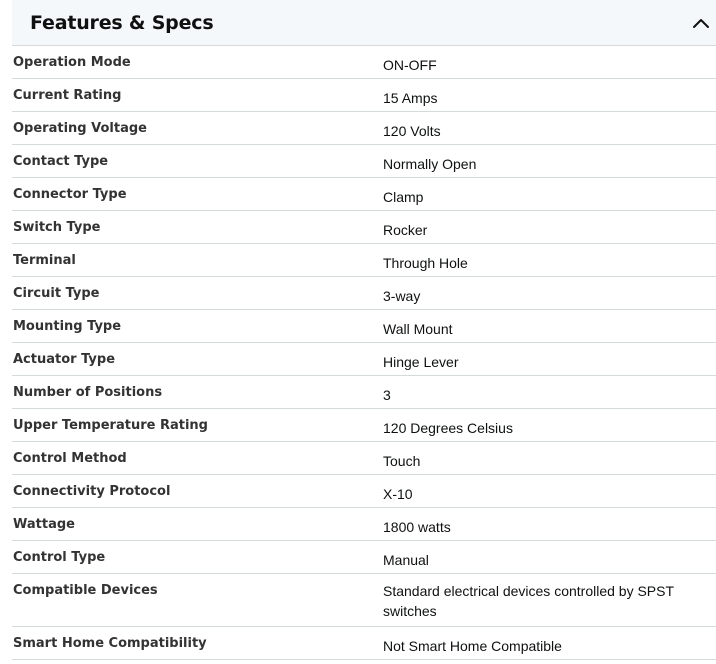  What do you see at coordinates (72, 62) in the screenshot?
I see `spec-label: Operation Mode` at bounding box center [72, 62].